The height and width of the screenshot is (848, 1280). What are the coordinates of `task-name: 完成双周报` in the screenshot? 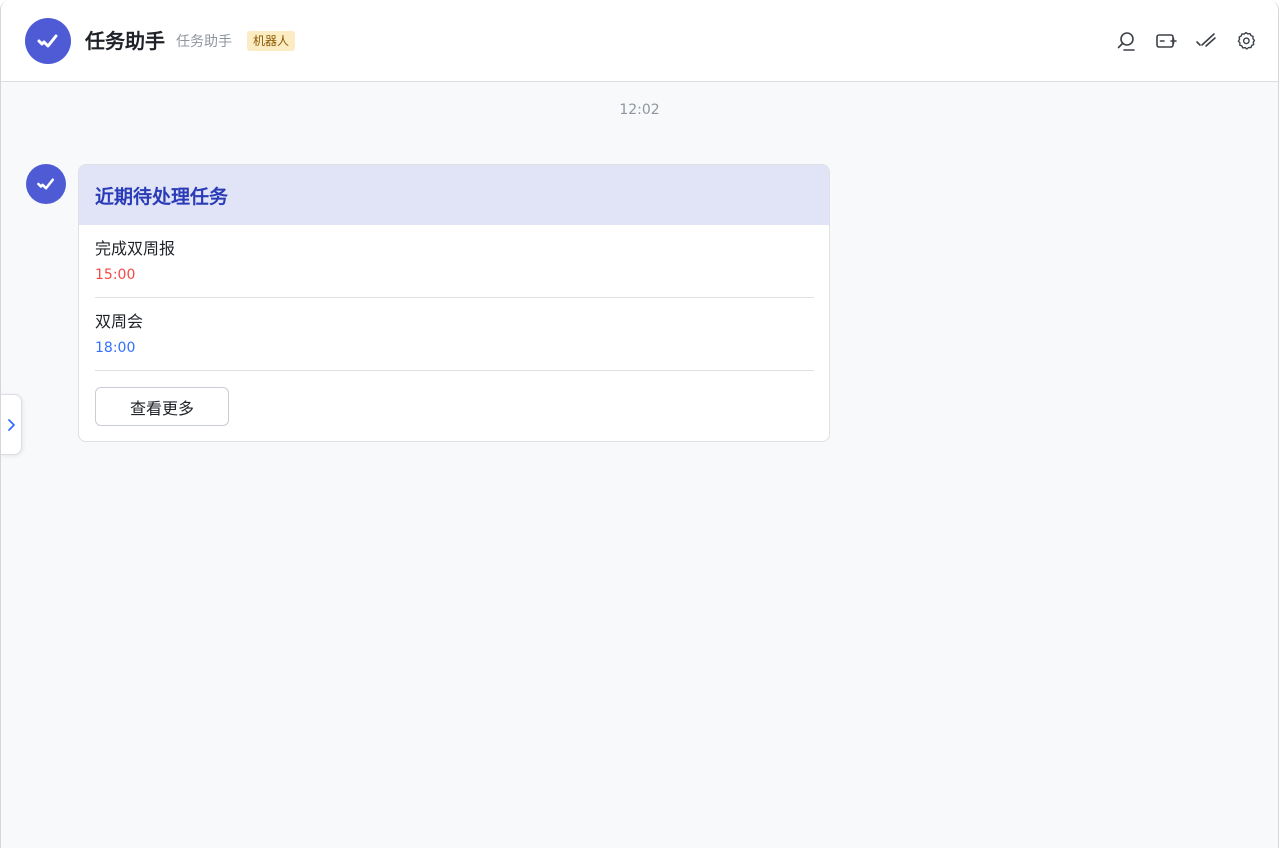 It's located at (135, 248).